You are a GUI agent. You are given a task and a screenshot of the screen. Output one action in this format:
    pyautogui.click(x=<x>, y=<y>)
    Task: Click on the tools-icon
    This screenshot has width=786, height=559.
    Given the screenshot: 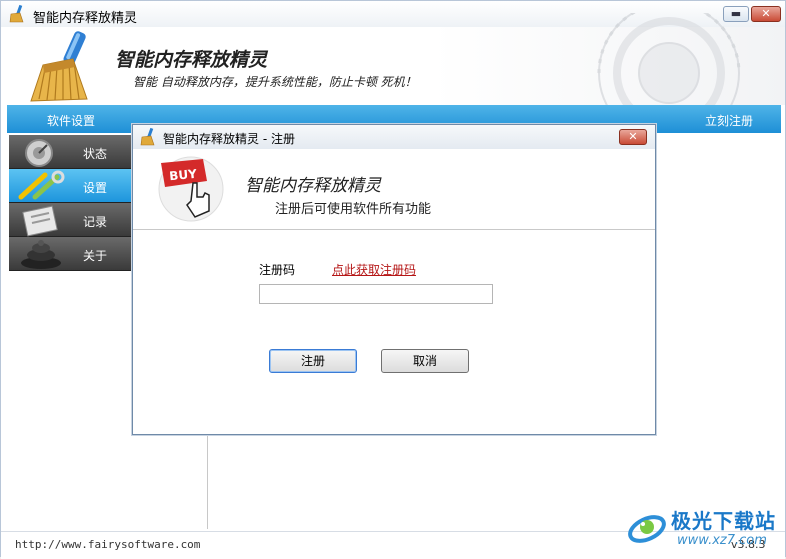 What is the action you would take?
    pyautogui.click(x=41, y=185)
    